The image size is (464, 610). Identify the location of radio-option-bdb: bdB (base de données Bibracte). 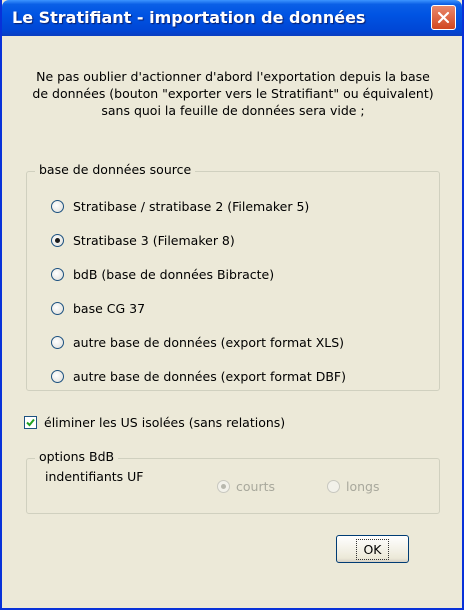
(162, 274).